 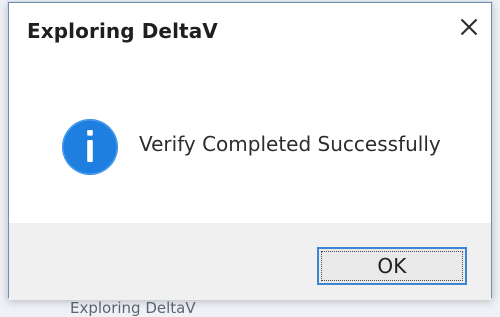 What do you see at coordinates (290, 144) in the screenshot?
I see `dialog-message: Verify Completed Successfully` at bounding box center [290, 144].